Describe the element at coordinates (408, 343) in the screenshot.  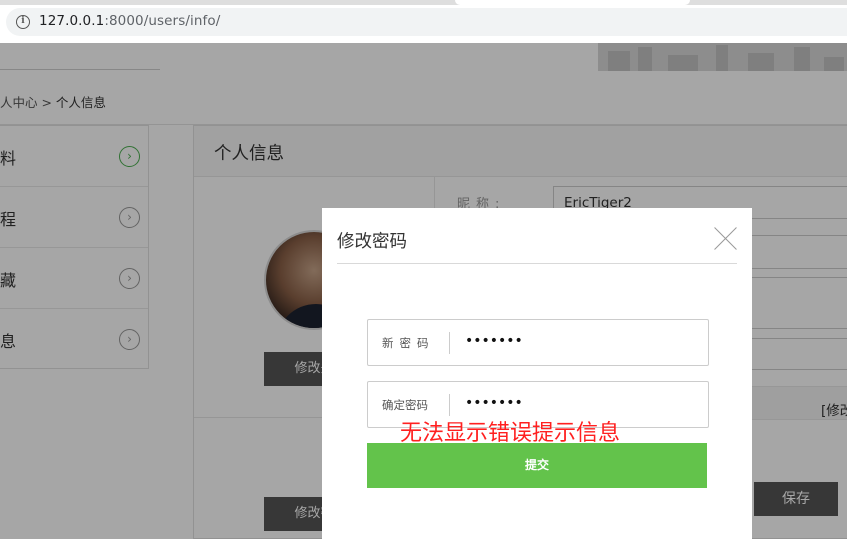
I see `new-password-label: 新密码` at that location.